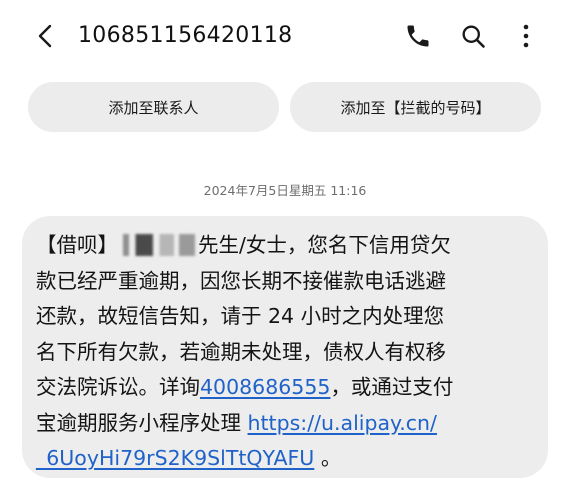  I want to click on message-text-segment: 。, so click(328, 458).